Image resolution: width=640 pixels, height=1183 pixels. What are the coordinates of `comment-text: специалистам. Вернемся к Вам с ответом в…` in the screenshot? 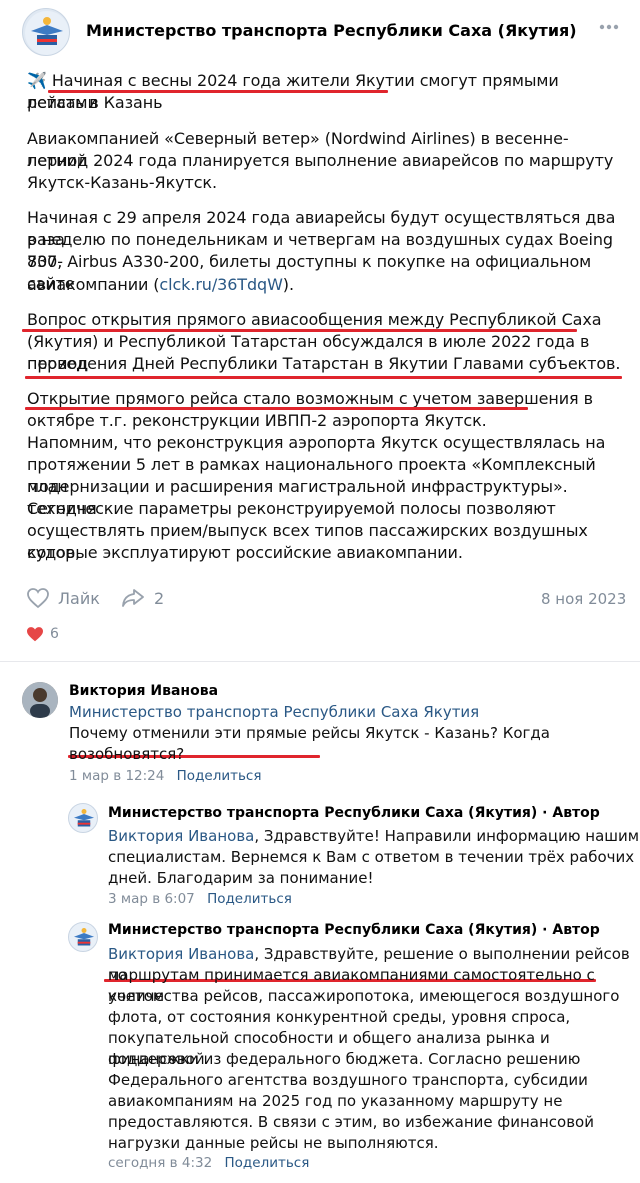 It's located at (371, 857).